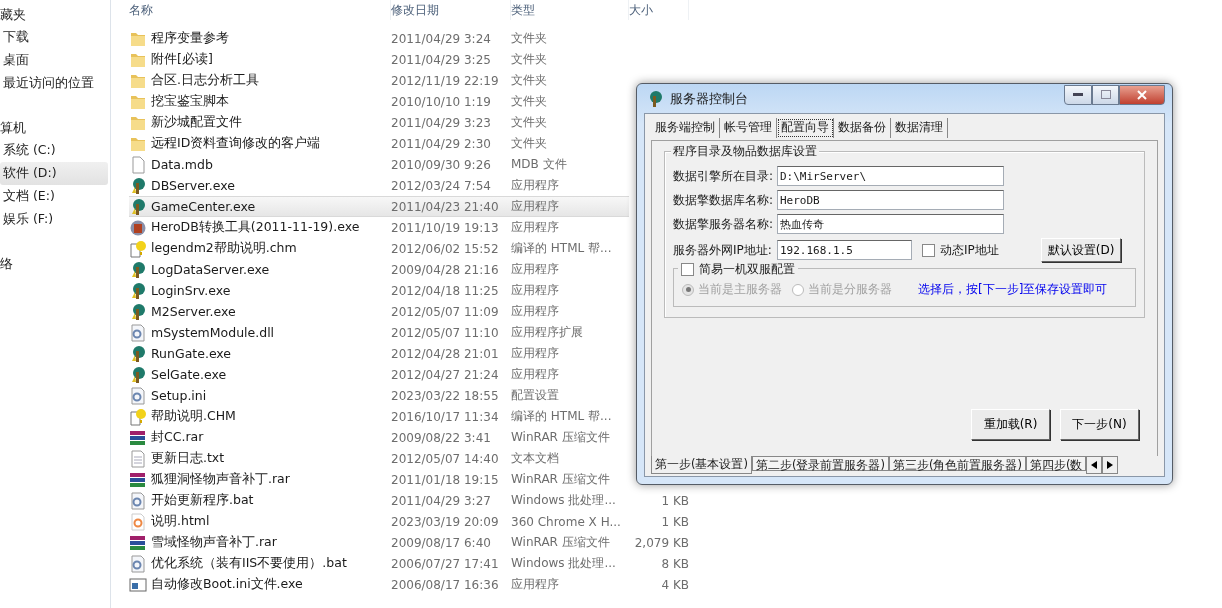  What do you see at coordinates (1056, 463) in the screenshot?
I see `step-tab: 第四步(数` at bounding box center [1056, 463].